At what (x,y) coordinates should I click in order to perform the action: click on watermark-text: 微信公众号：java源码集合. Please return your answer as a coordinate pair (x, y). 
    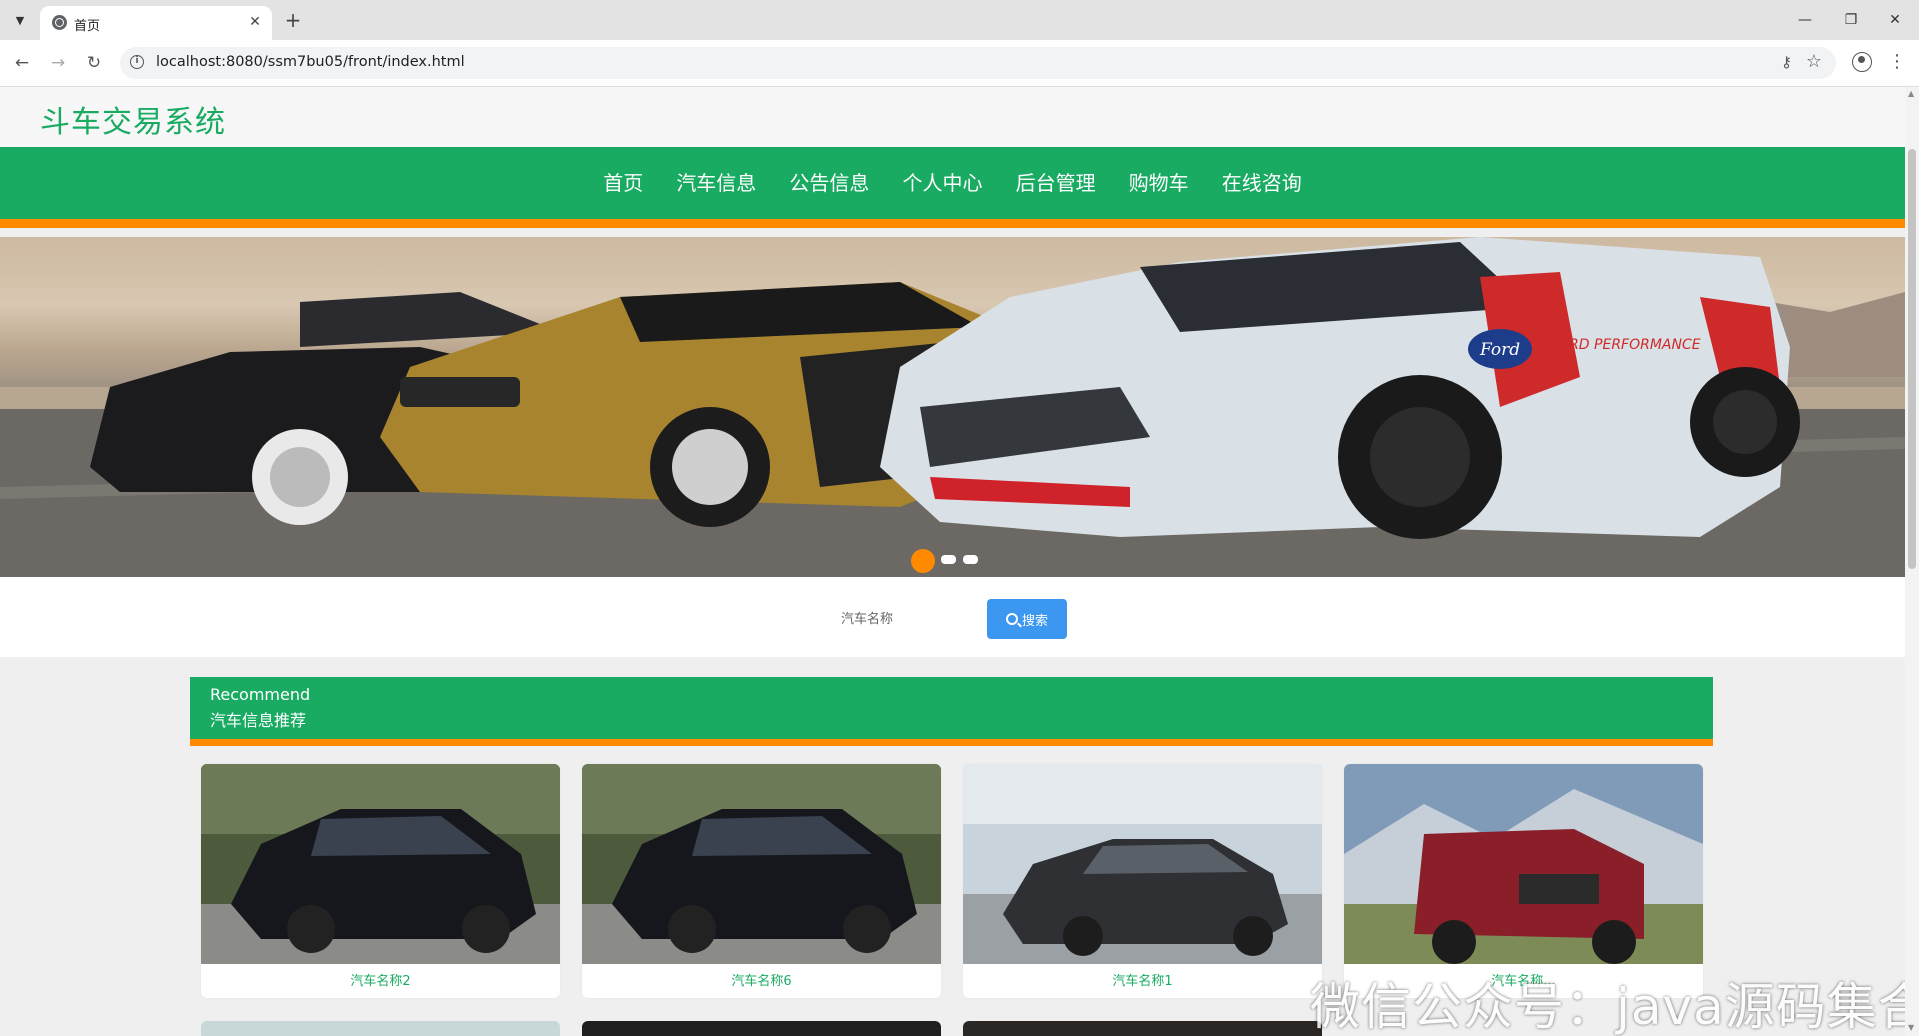
    Looking at the image, I should click on (1607, 1007).